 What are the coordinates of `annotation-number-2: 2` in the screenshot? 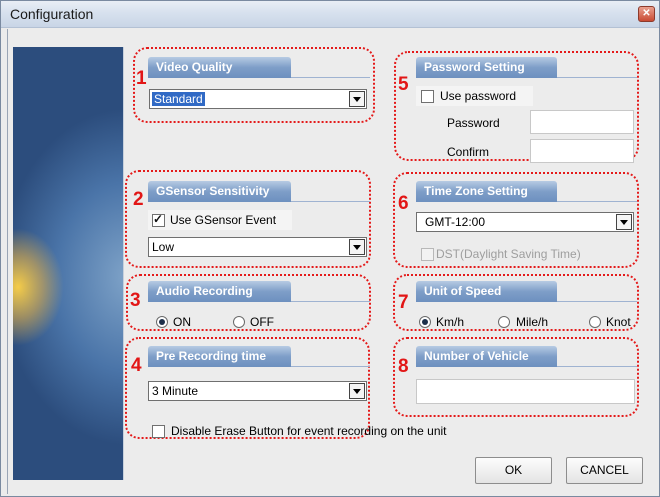 It's located at (138, 199).